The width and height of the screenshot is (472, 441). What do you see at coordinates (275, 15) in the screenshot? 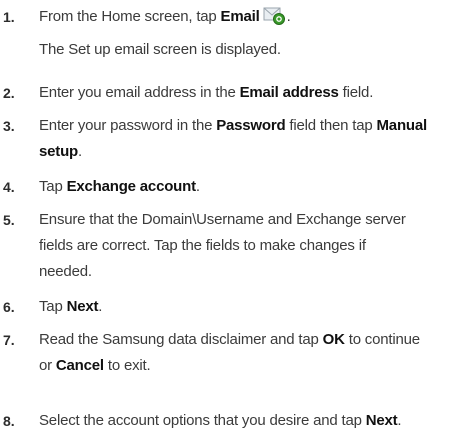
I see `email-app-icon` at bounding box center [275, 15].